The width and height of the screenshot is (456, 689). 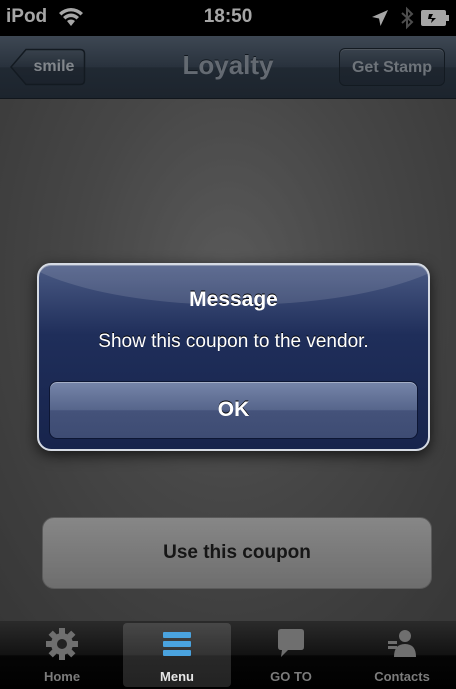 What do you see at coordinates (291, 676) in the screenshot?
I see `tab-go-to-label: GO TO` at bounding box center [291, 676].